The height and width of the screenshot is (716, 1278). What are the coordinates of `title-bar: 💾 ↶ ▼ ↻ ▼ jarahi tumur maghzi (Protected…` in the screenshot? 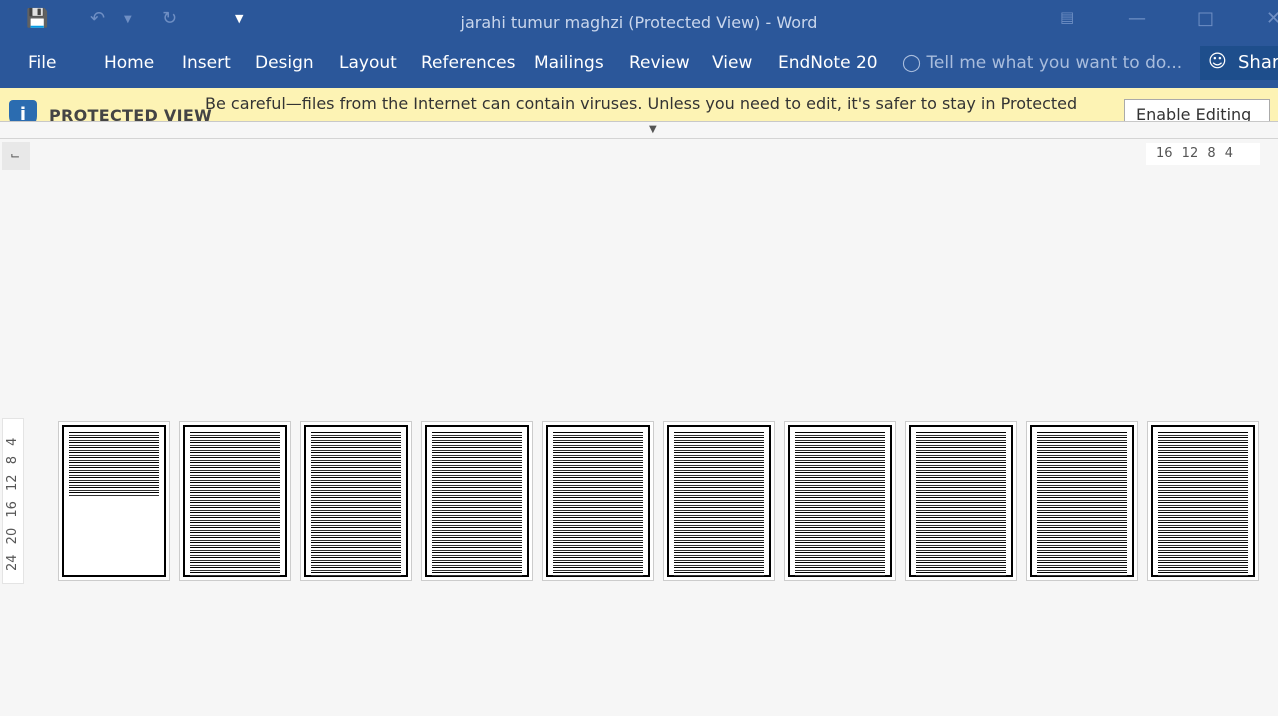 It's located at (639, 44).